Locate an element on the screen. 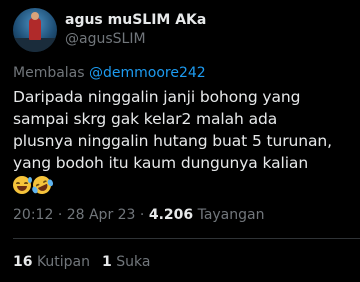 The width and height of the screenshot is (360, 282). tweet-meta: 20:12 · 28 Apr 23 · 4.206 Tayangan is located at coordinates (181, 215).